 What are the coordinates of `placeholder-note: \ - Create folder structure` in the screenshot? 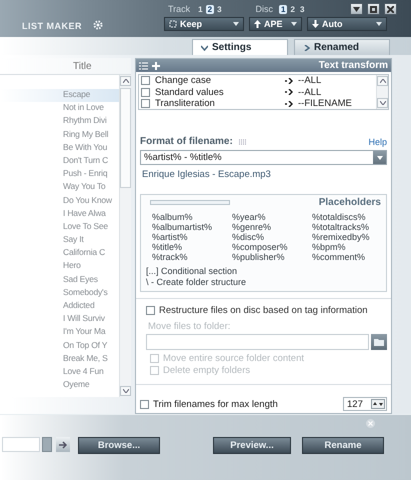 It's located at (197, 282).